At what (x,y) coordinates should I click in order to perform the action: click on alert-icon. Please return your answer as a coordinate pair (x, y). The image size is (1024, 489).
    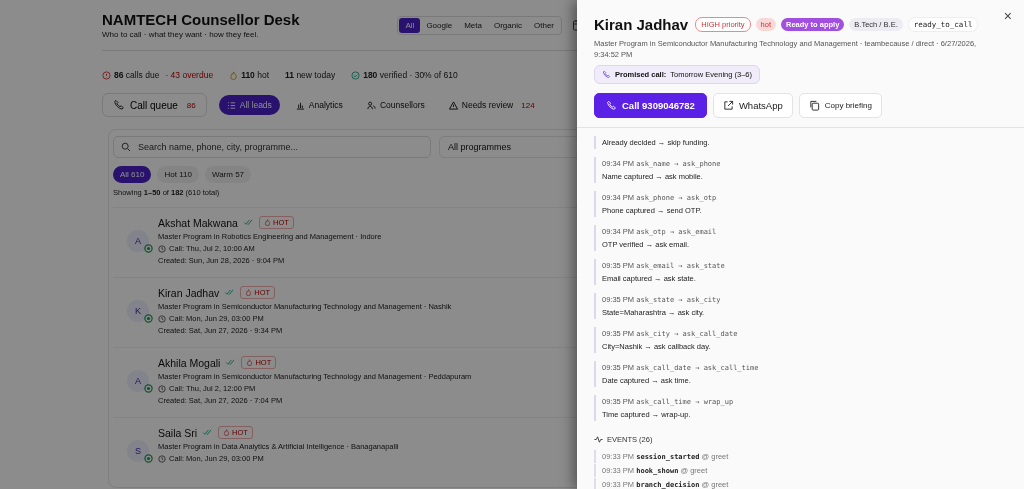
    Looking at the image, I should click on (106, 75).